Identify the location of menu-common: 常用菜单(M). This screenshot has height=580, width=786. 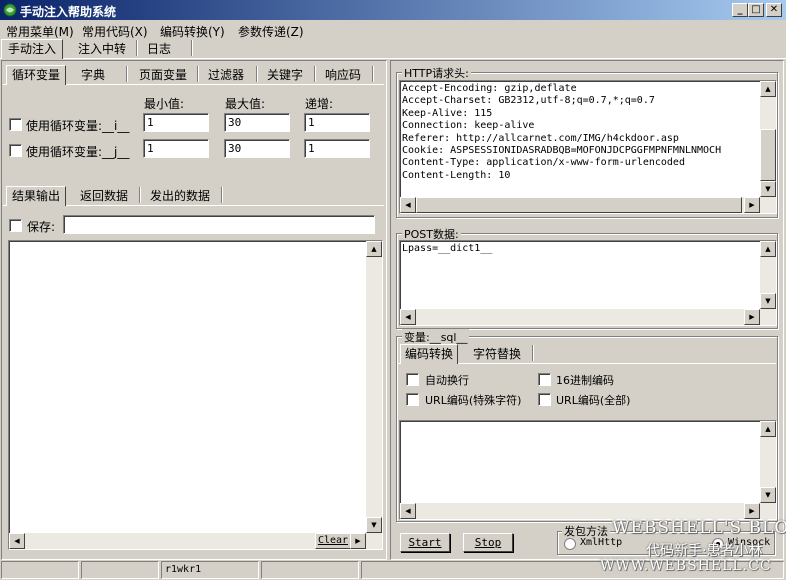
(40, 31).